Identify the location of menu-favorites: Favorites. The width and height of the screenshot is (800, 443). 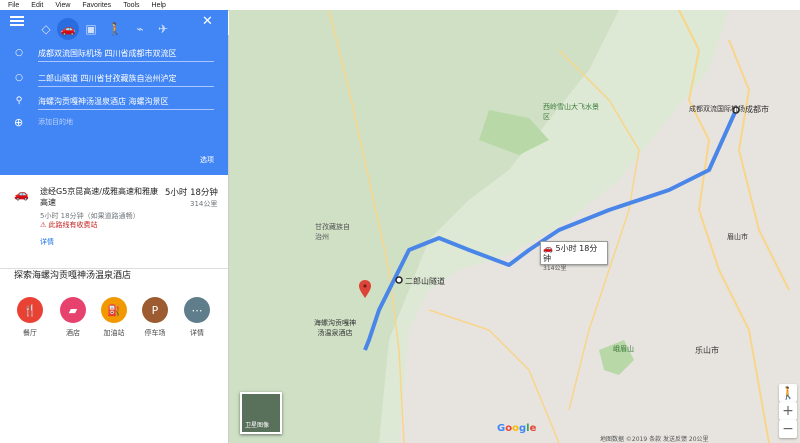
(96, 5).